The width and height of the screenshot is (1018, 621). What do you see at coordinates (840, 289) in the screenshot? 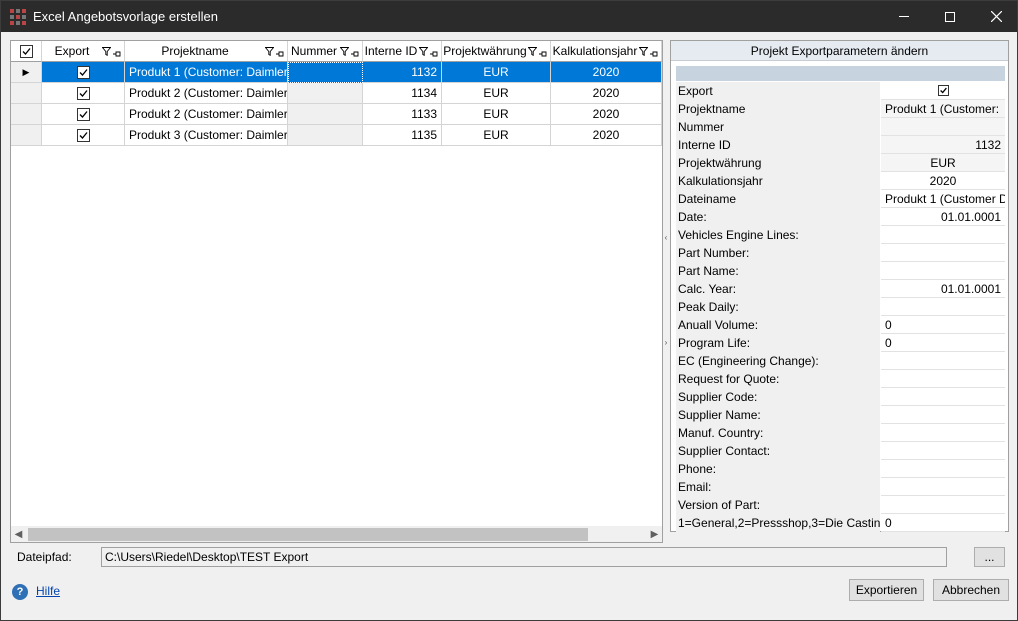
I see `property-row: Calc. Year: 01.01.0001` at bounding box center [840, 289].